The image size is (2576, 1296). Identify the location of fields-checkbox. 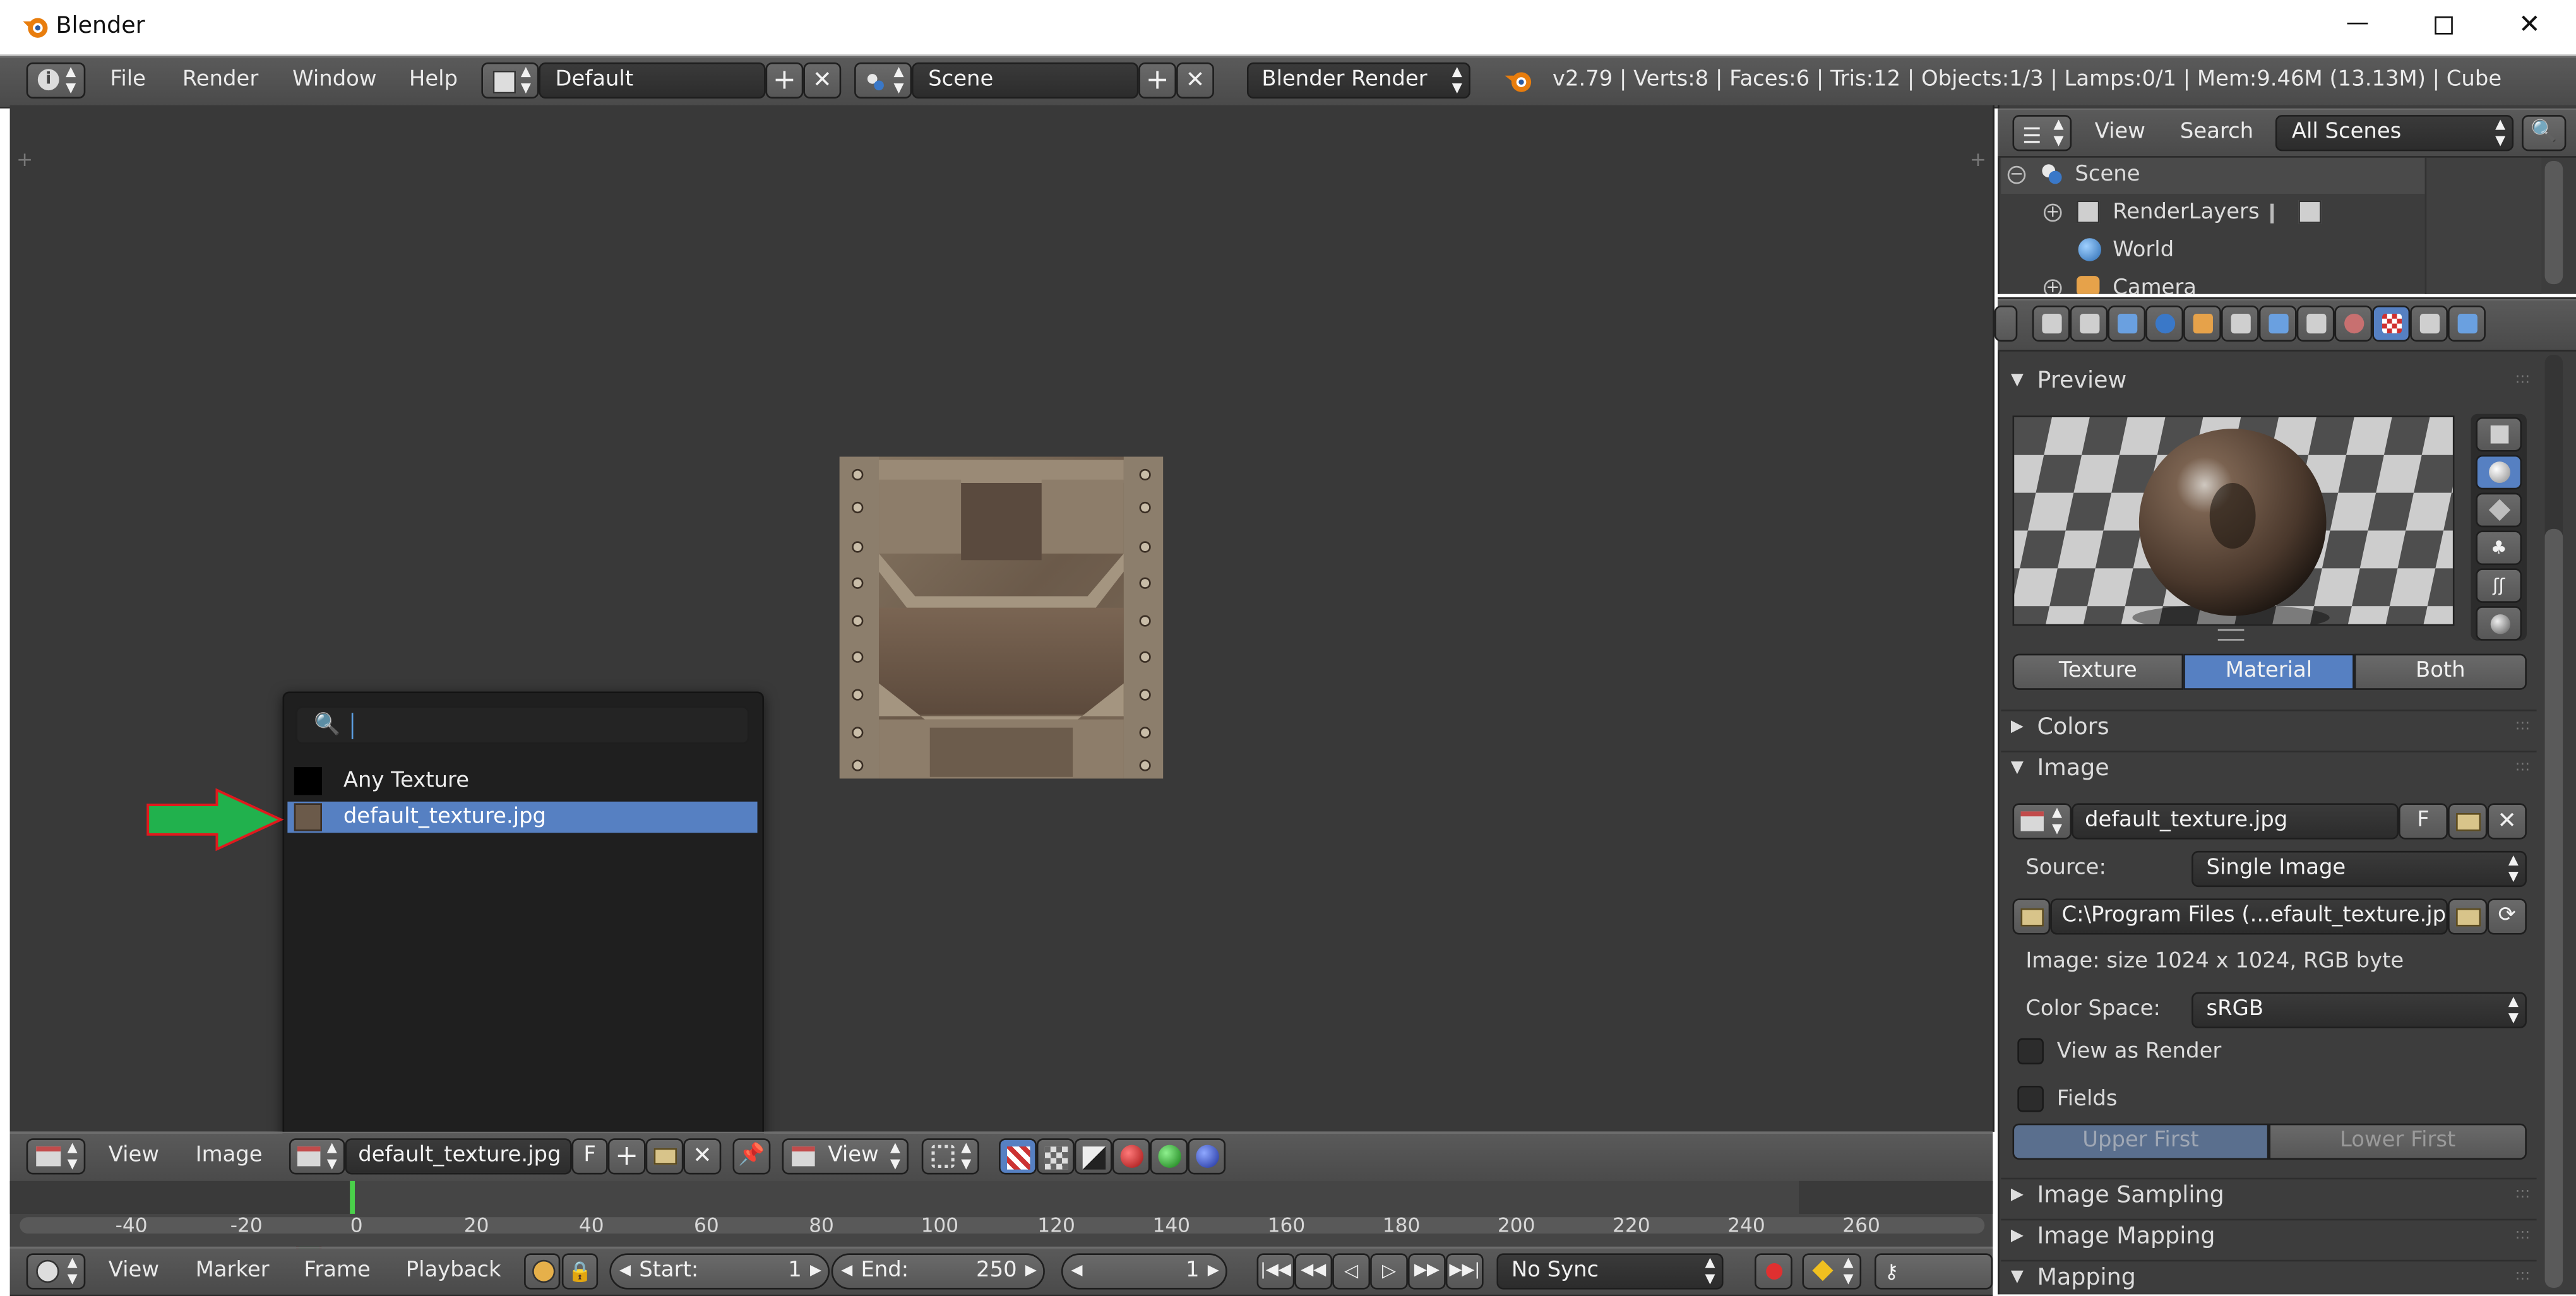
(2030, 1099).